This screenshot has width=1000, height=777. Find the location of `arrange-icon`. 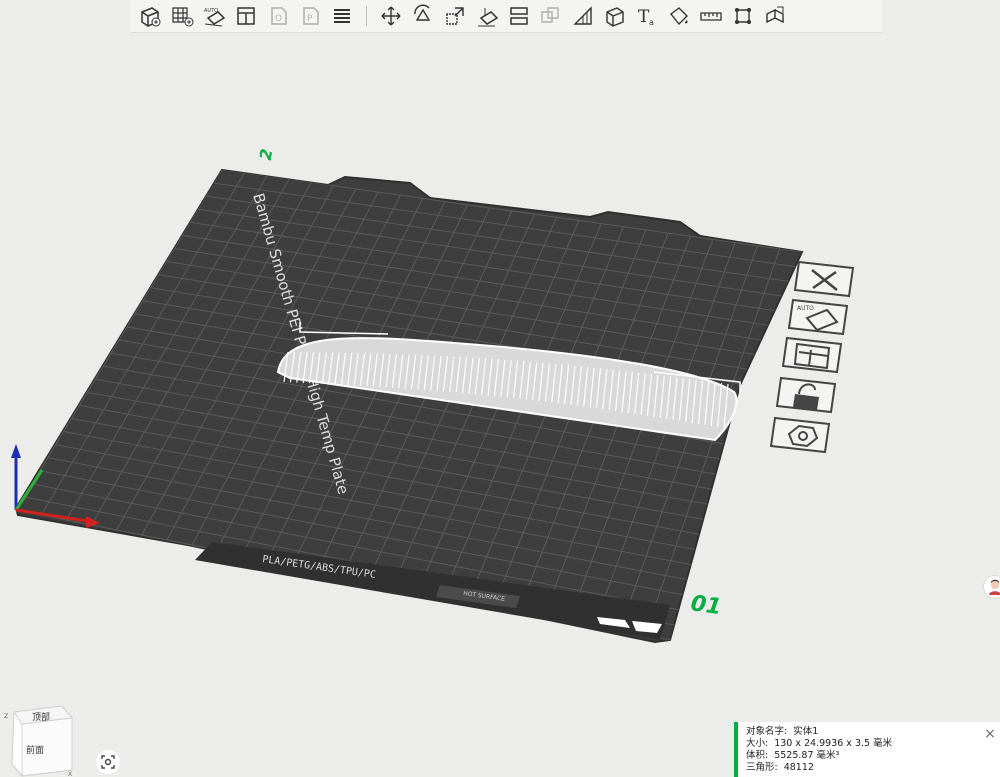

arrange-icon is located at coordinates (246, 16).